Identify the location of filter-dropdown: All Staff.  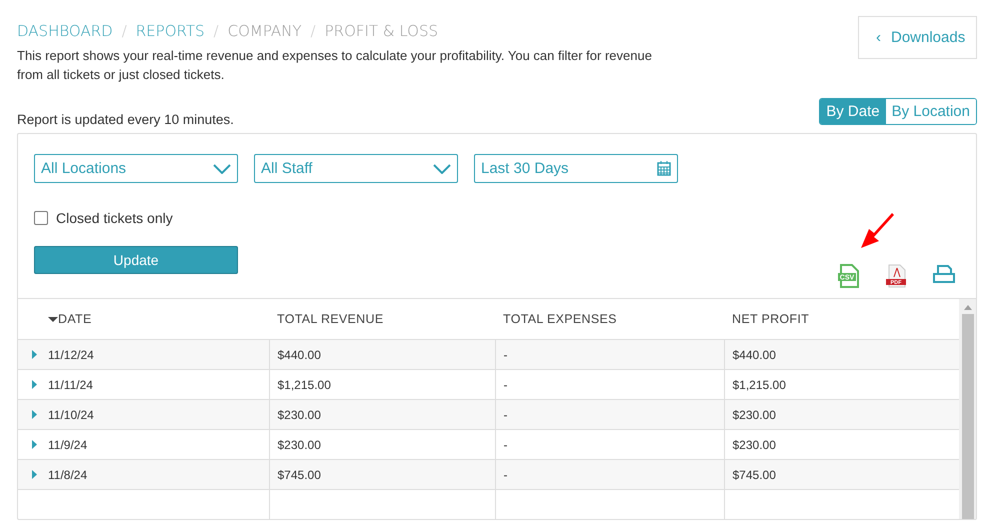
(356, 168).